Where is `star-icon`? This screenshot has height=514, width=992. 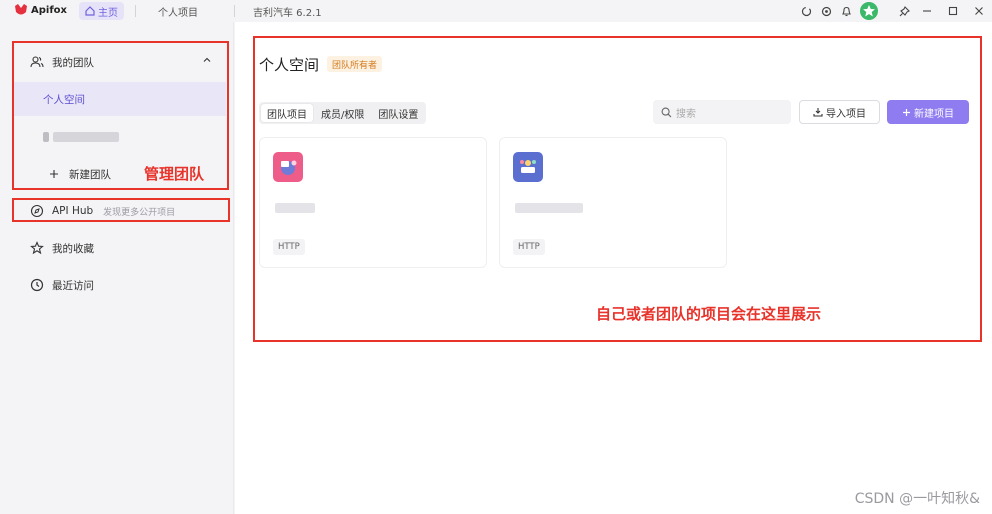
star-icon is located at coordinates (37, 248).